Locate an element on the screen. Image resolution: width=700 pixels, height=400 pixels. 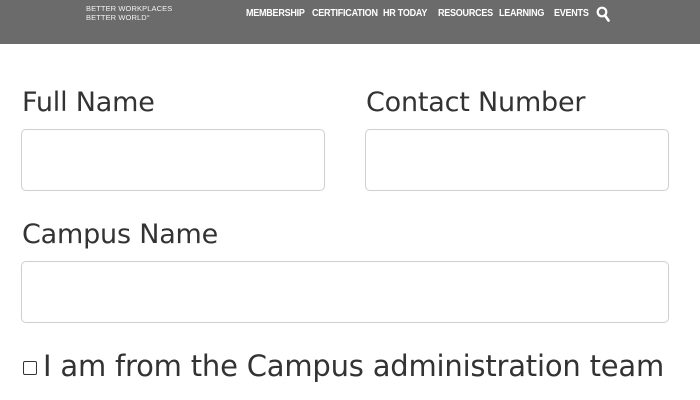
nav-item-membership: MEMBERSHIP is located at coordinates (275, 13).